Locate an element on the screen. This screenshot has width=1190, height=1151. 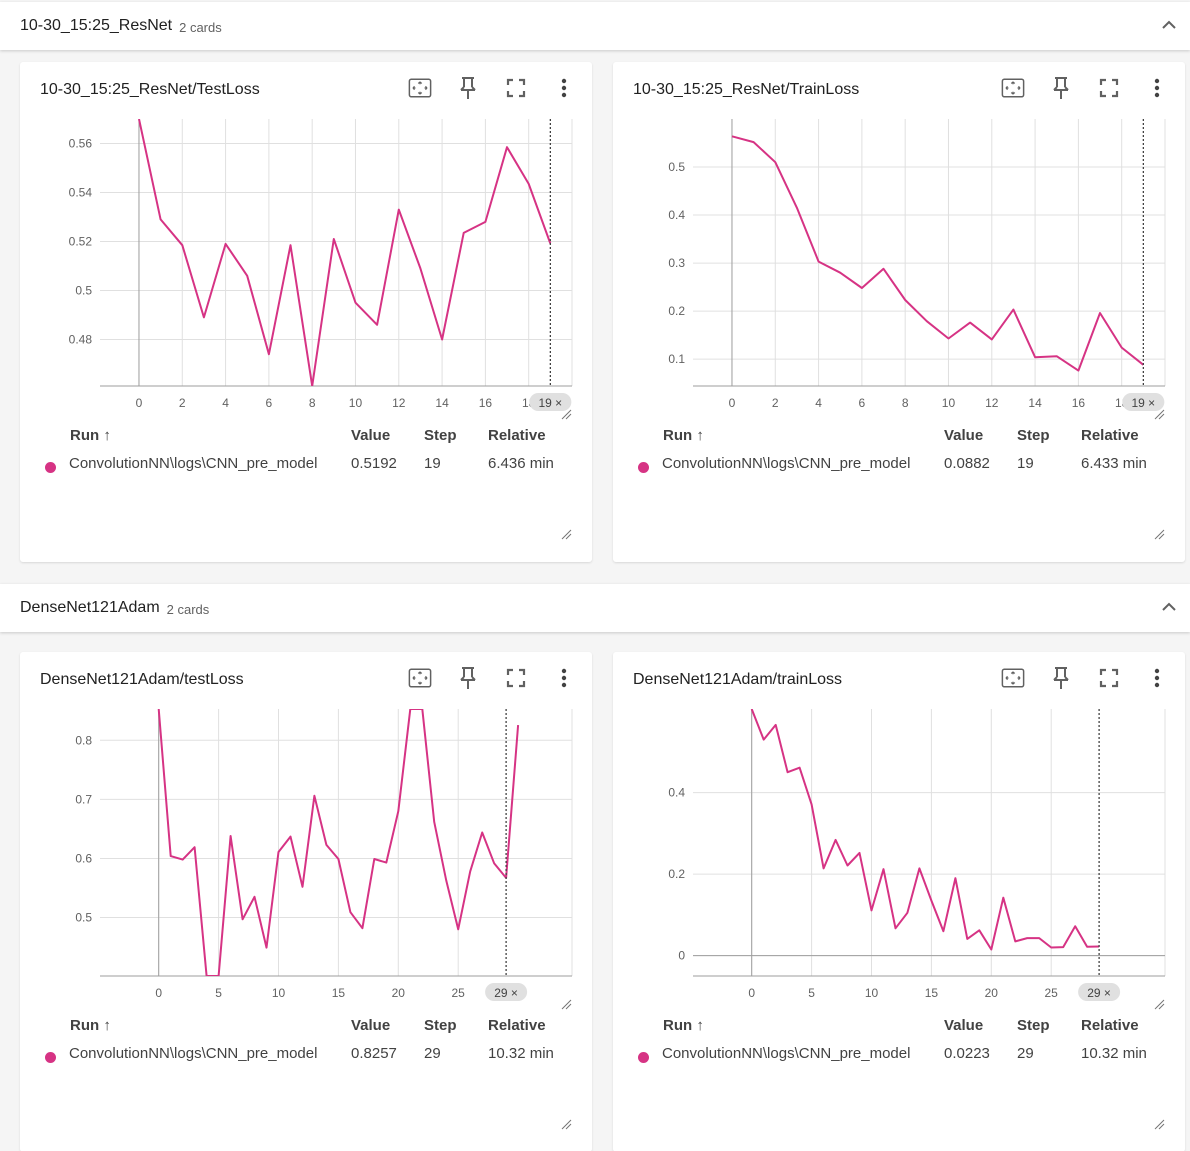
x-tick-label: 20 is located at coordinates (399, 993).